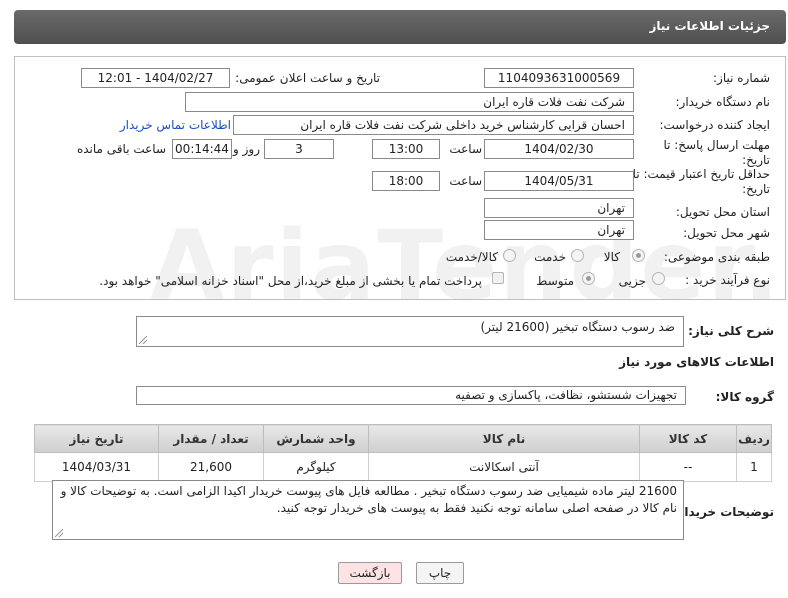  I want to click on items-section-title: اطلاعات کالاهای مورد نیاز, so click(696, 362).